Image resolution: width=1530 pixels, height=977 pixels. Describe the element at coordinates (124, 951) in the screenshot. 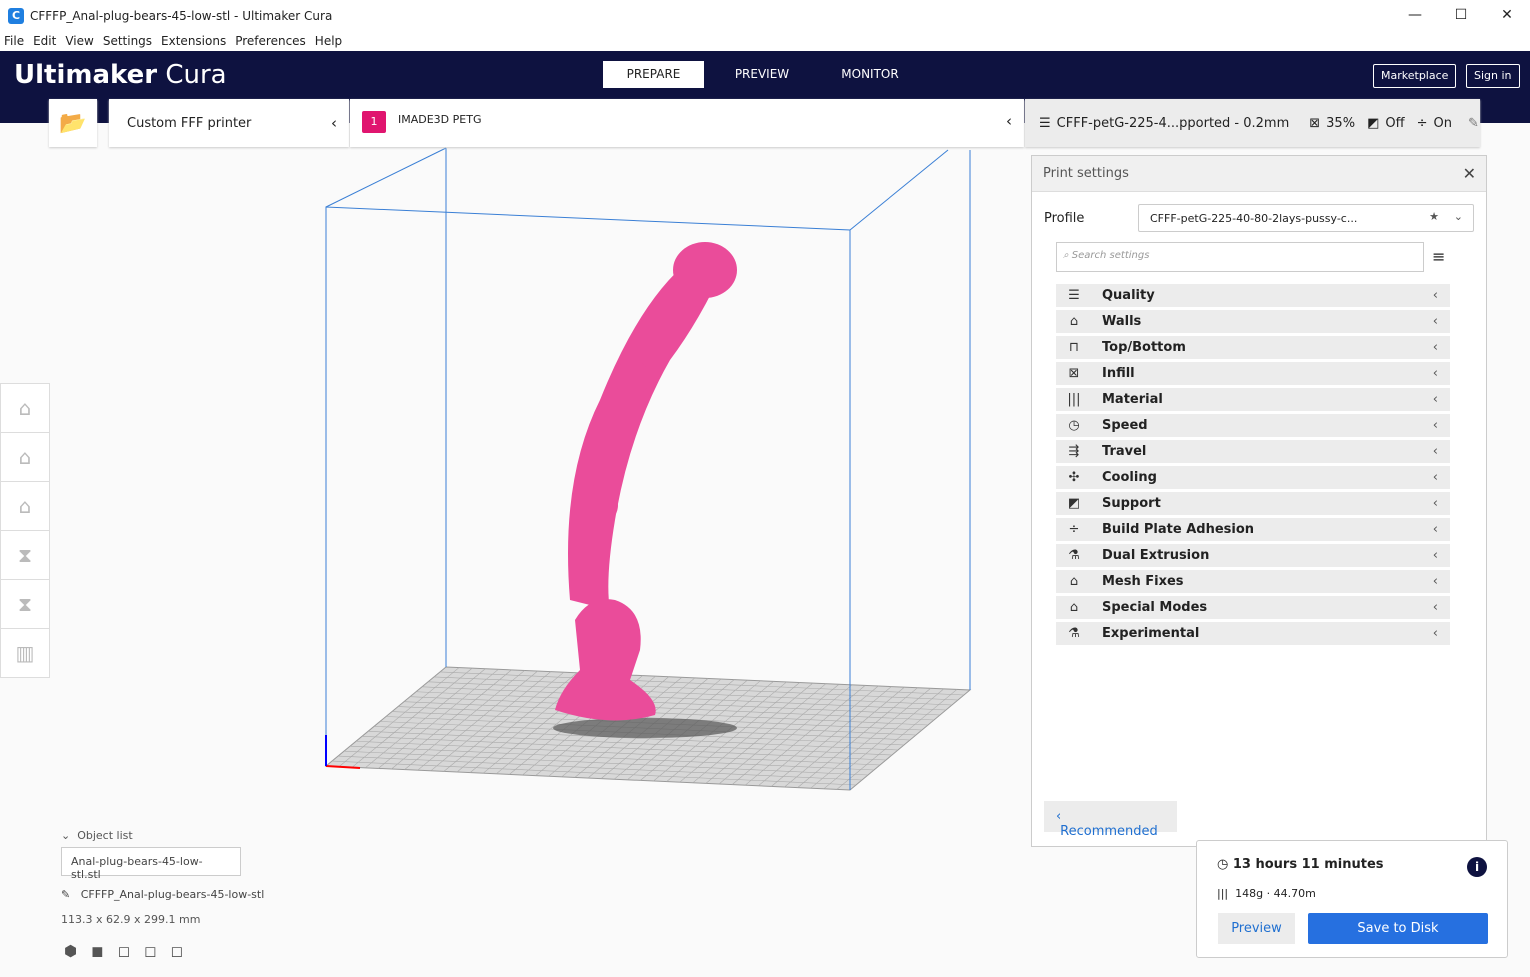

I see `view-top-icon: ◻` at that location.